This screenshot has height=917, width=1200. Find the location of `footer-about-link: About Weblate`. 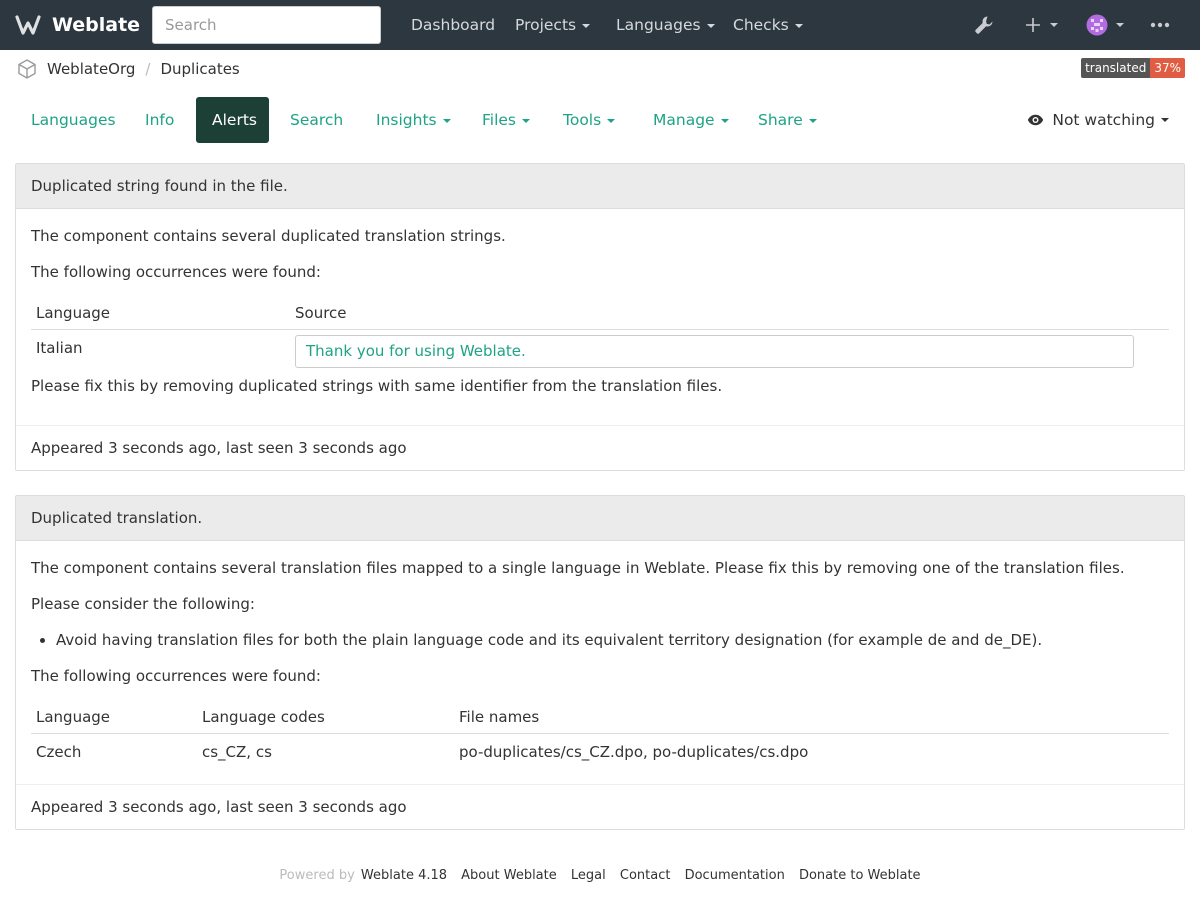

footer-about-link: About Weblate is located at coordinates (509, 875).